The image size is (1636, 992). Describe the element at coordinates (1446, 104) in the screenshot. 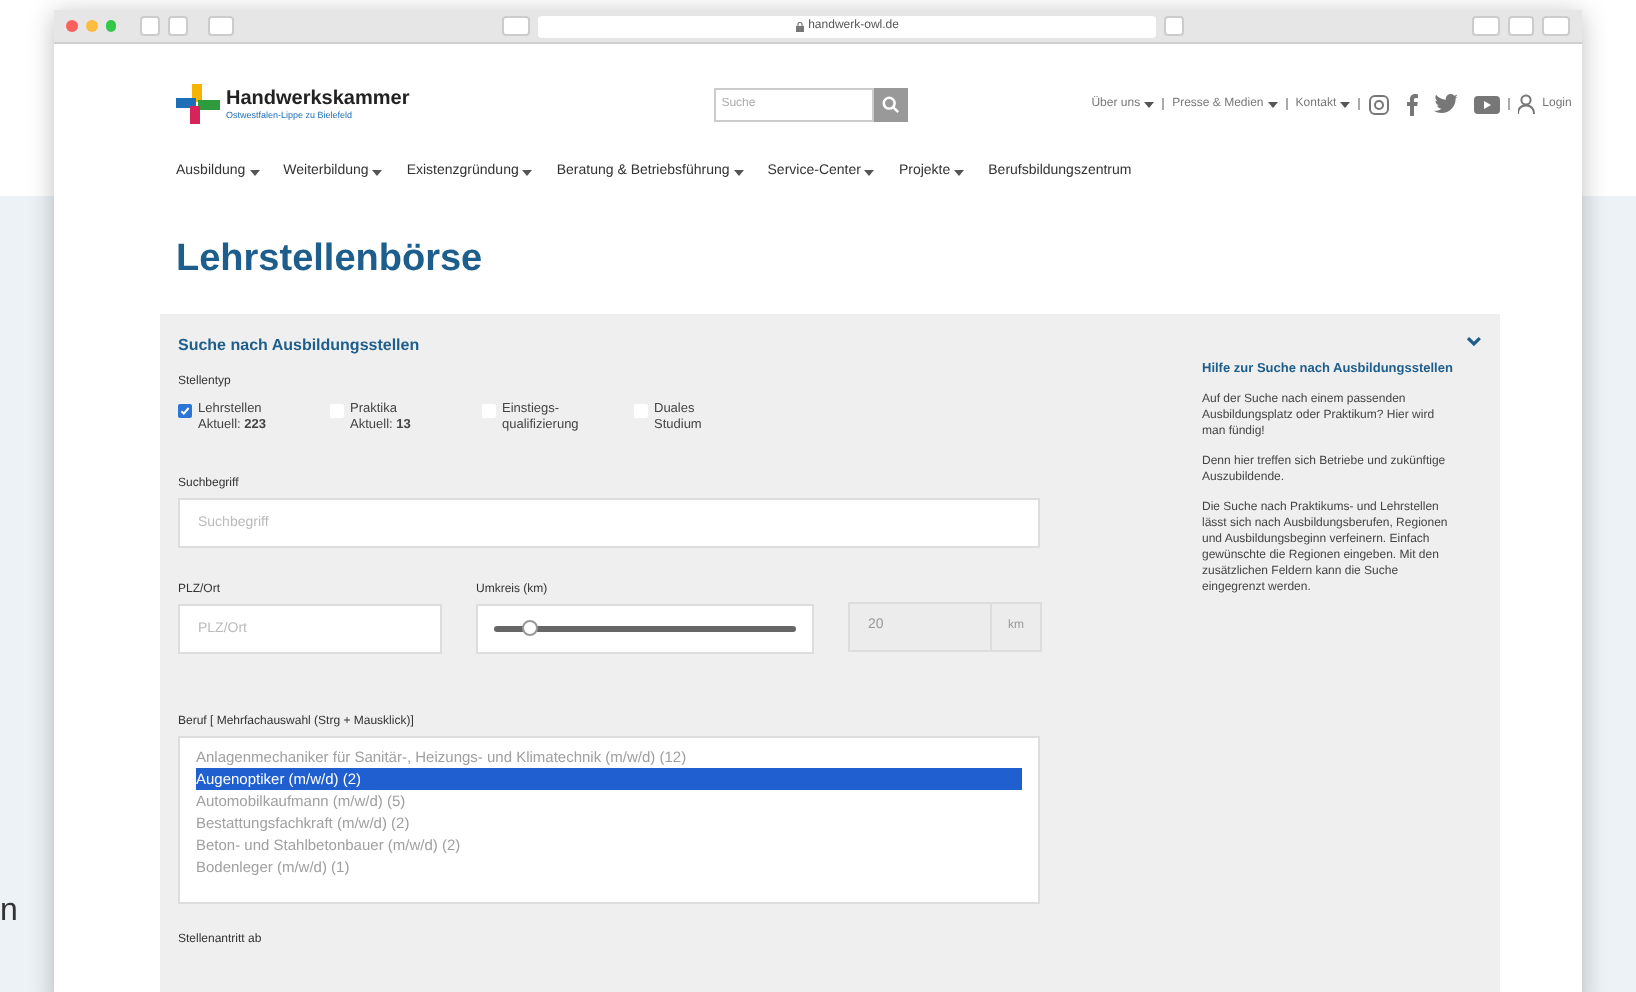

I see `twitter-icon` at that location.